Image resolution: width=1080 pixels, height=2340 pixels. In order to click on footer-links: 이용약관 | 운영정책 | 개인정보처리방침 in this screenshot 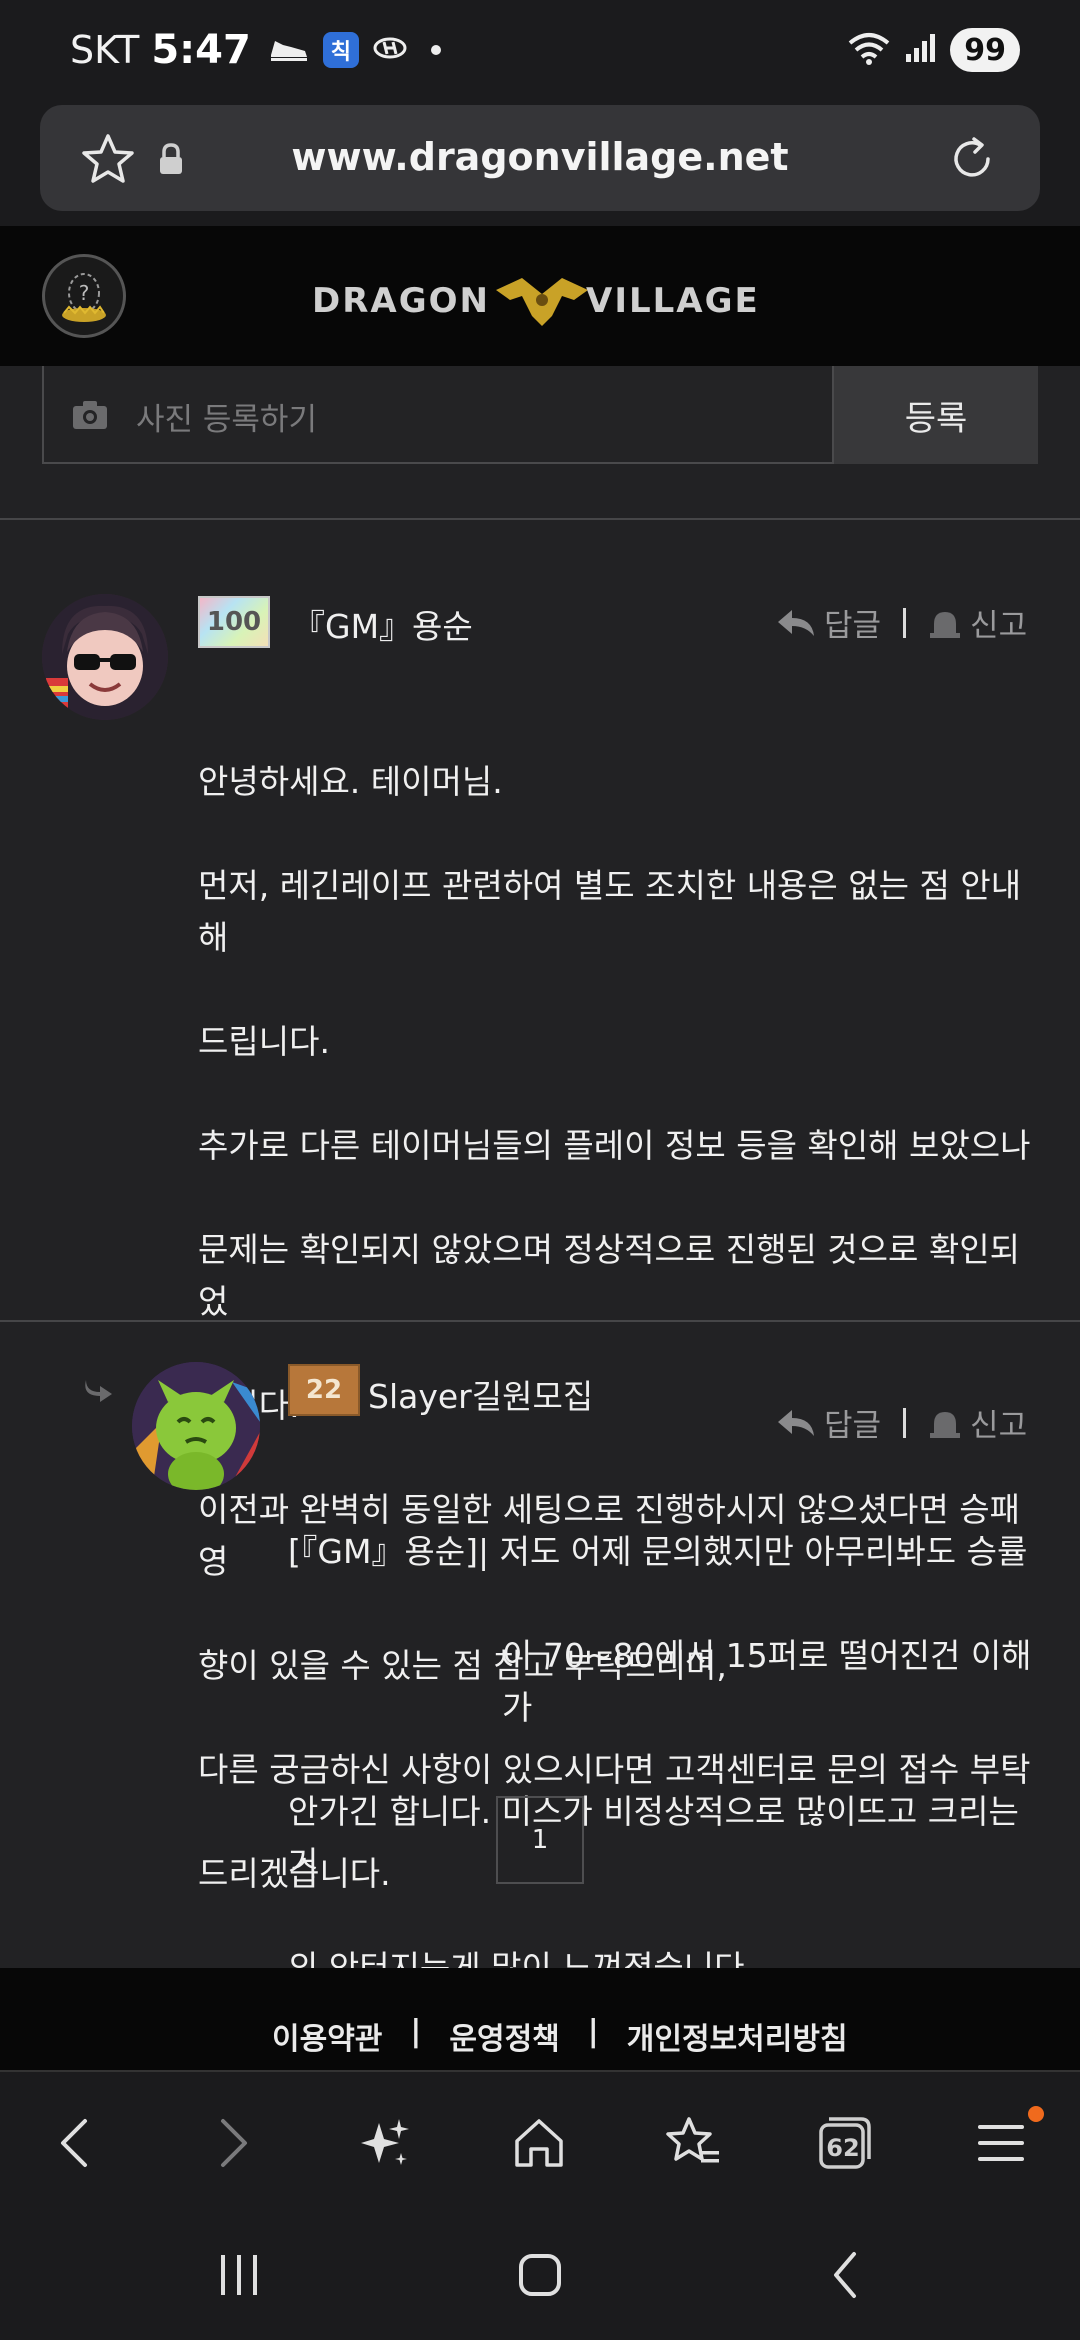, I will do `click(560, 2036)`.